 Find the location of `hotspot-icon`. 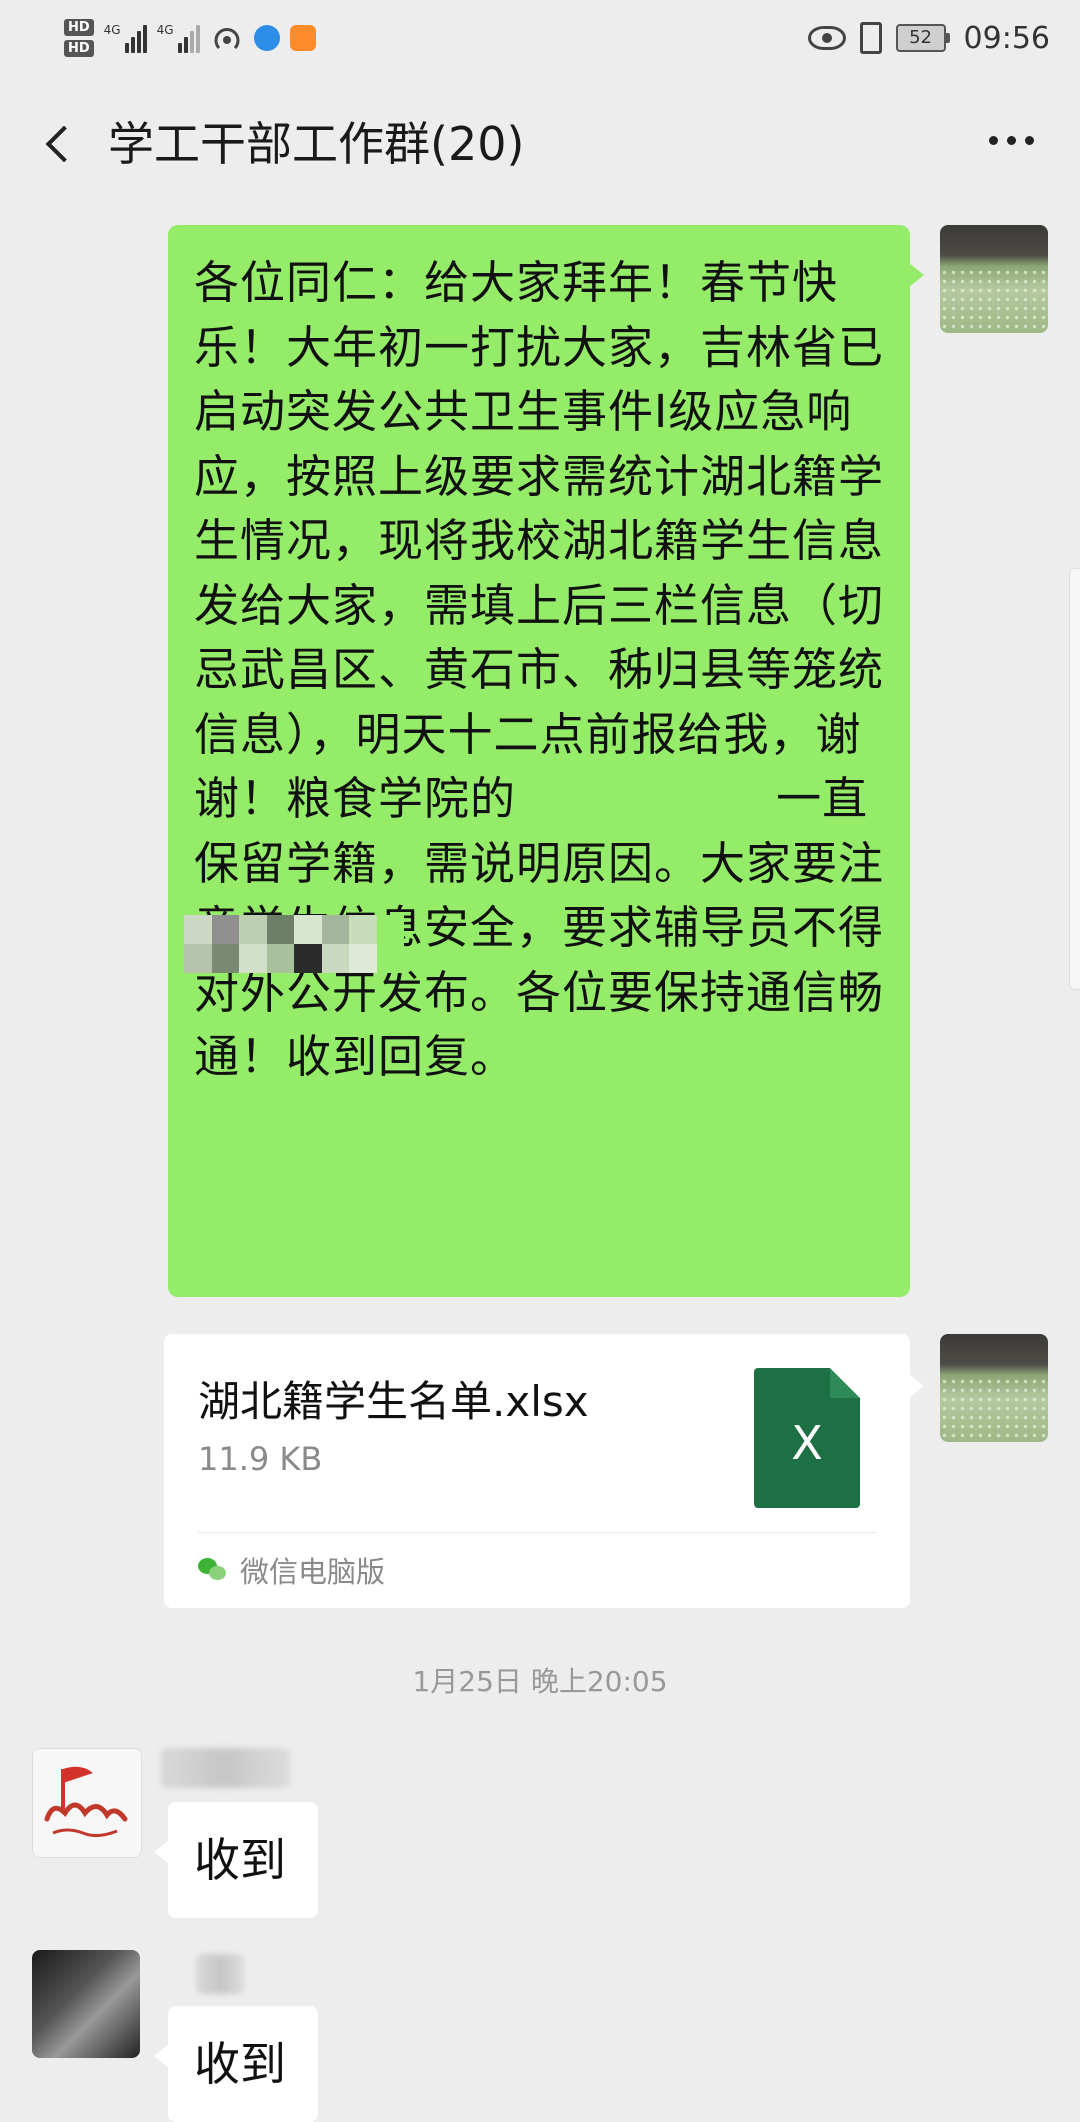

hotspot-icon is located at coordinates (227, 39).